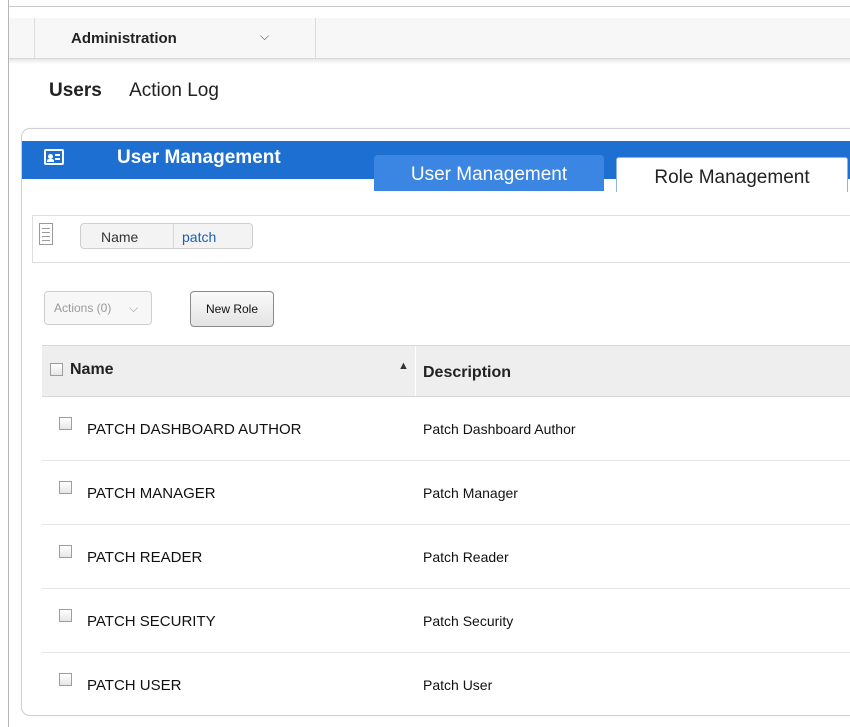  Describe the element at coordinates (415, 371) in the screenshot. I see `column-divider` at that location.